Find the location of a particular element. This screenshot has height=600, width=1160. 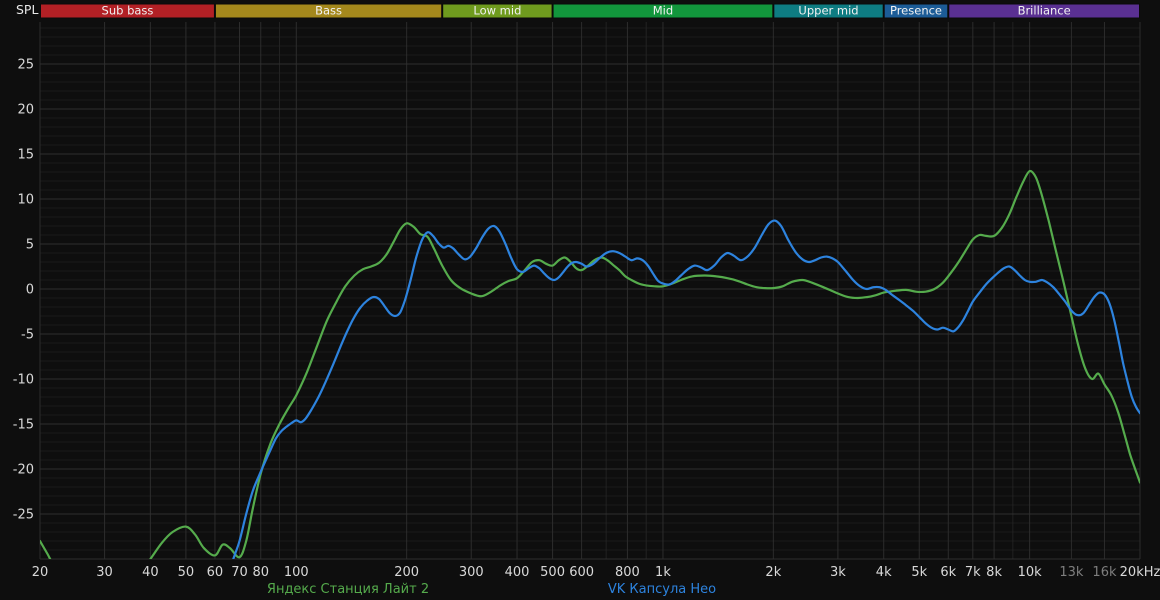

x-tick-label: 800 is located at coordinates (627, 572).